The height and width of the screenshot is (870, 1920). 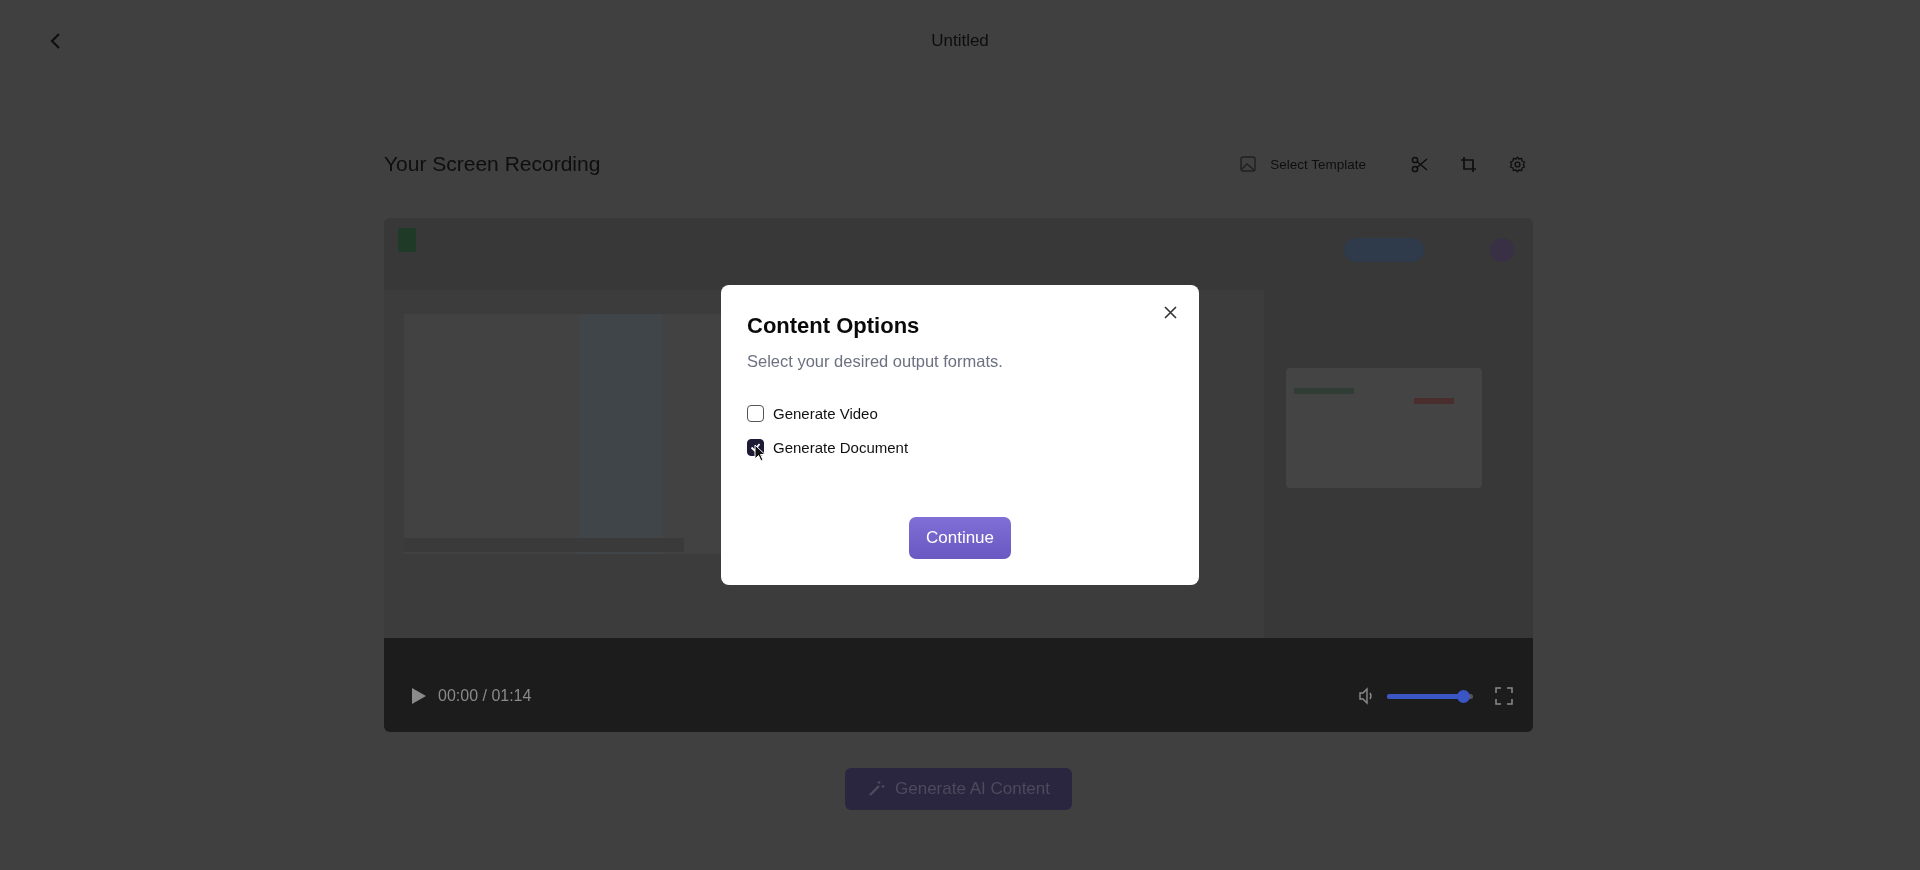 I want to click on video-time: 00:00 / 01:14, so click(x=485, y=696).